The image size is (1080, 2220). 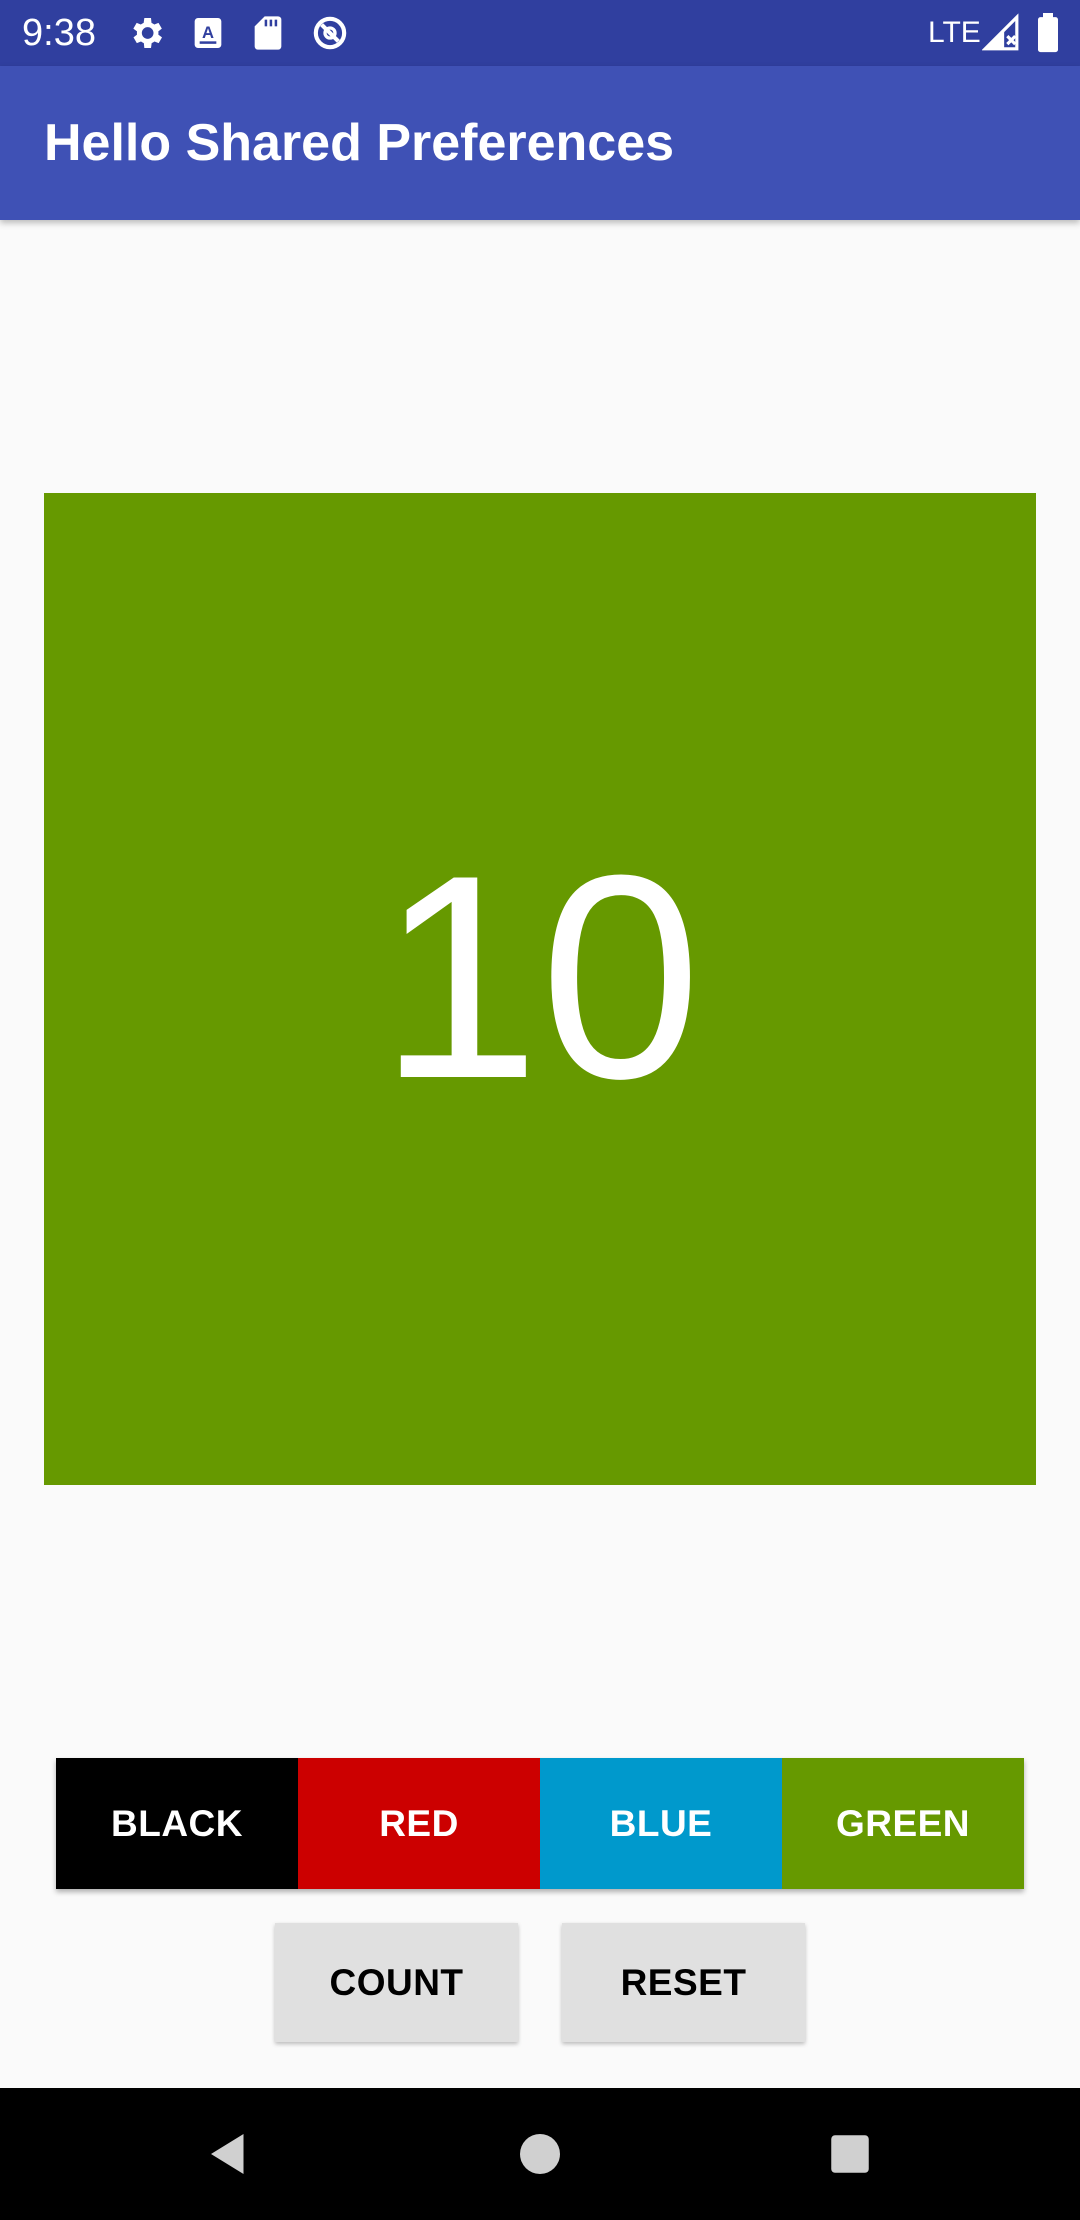 I want to click on red-button: RED, so click(x=419, y=1823).